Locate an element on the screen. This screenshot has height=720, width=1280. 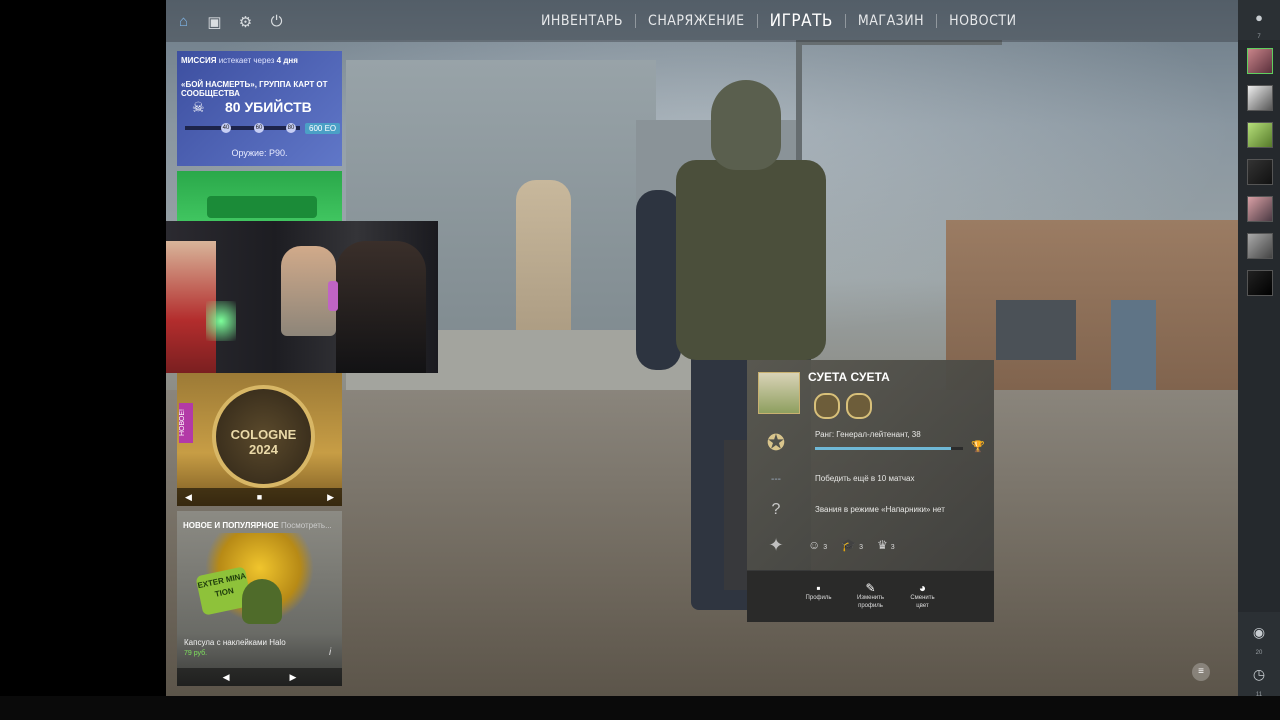
edit-profile-button: ✎ Изменить профиль is located at coordinates (871, 596).